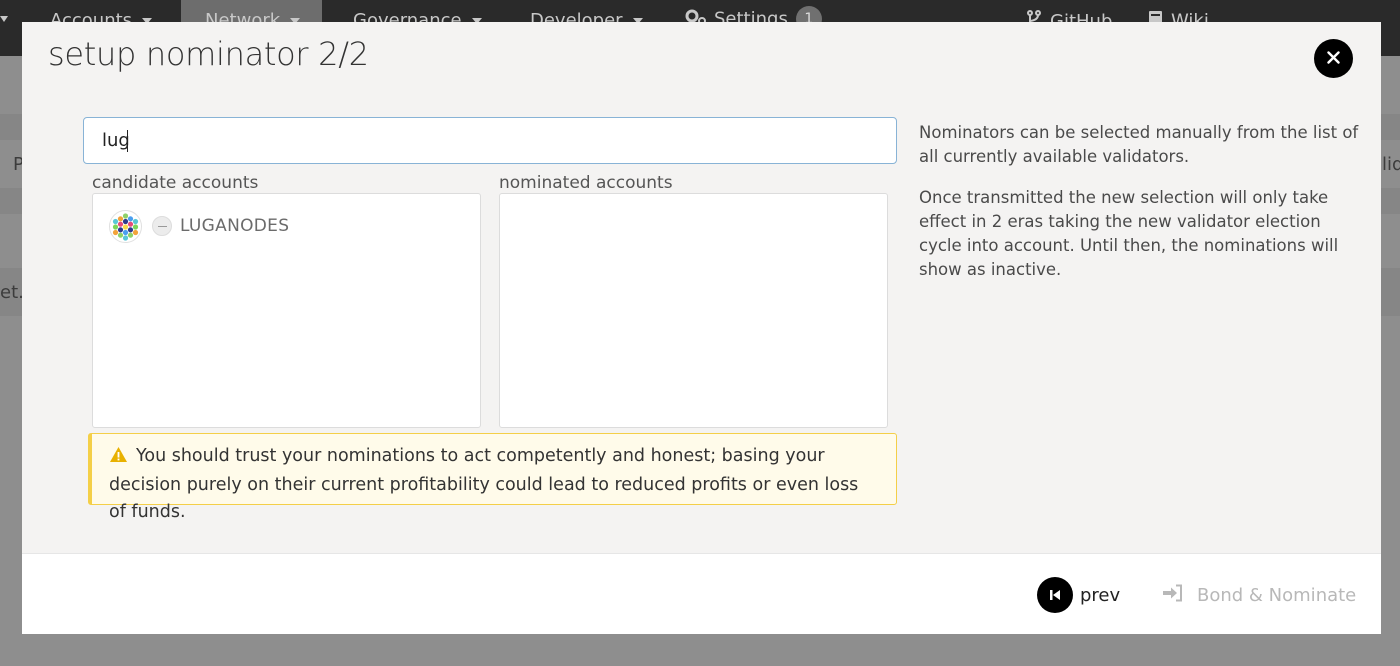 The height and width of the screenshot is (666, 1400). What do you see at coordinates (1055, 595) in the screenshot?
I see `step-backward-icon` at bounding box center [1055, 595].